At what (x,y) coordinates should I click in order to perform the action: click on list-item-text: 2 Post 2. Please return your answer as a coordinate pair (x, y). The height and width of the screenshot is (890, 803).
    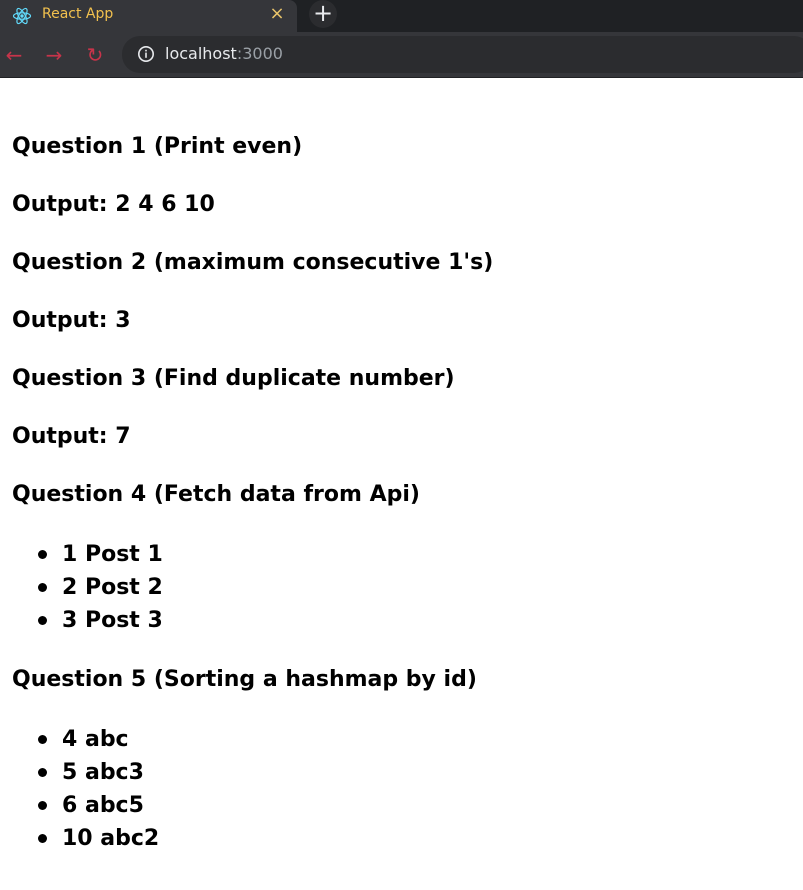
    Looking at the image, I should click on (112, 587).